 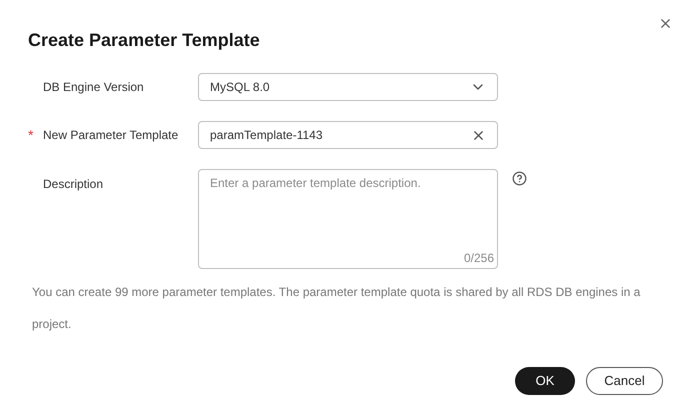 What do you see at coordinates (545, 381) in the screenshot?
I see `ok-button: OK` at bounding box center [545, 381].